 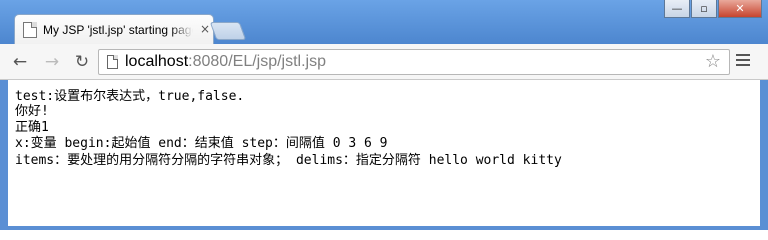 I want to click on maximize-button: ▫, so click(x=704, y=9).